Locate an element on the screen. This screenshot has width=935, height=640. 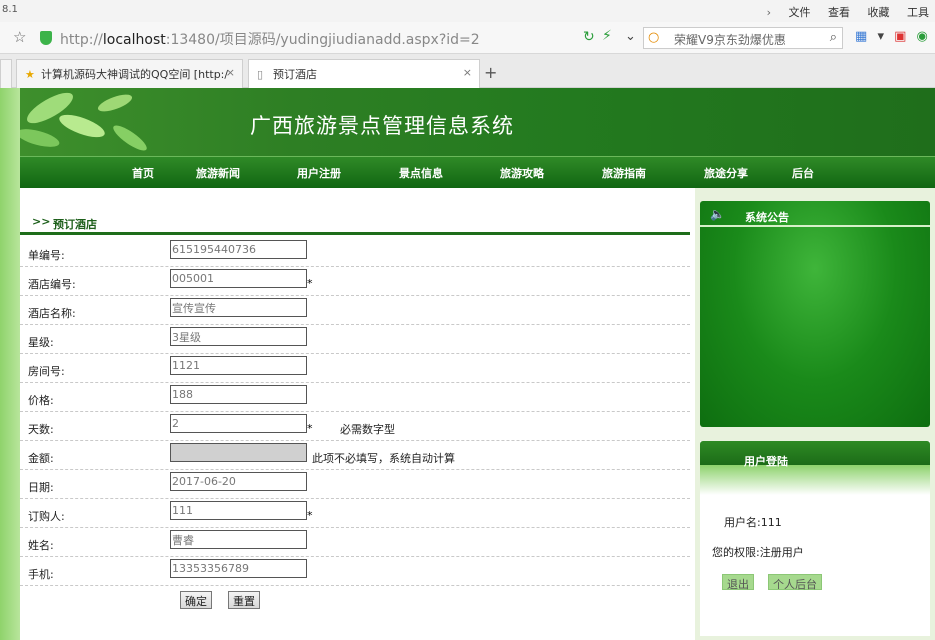
days-input is located at coordinates (238, 423).